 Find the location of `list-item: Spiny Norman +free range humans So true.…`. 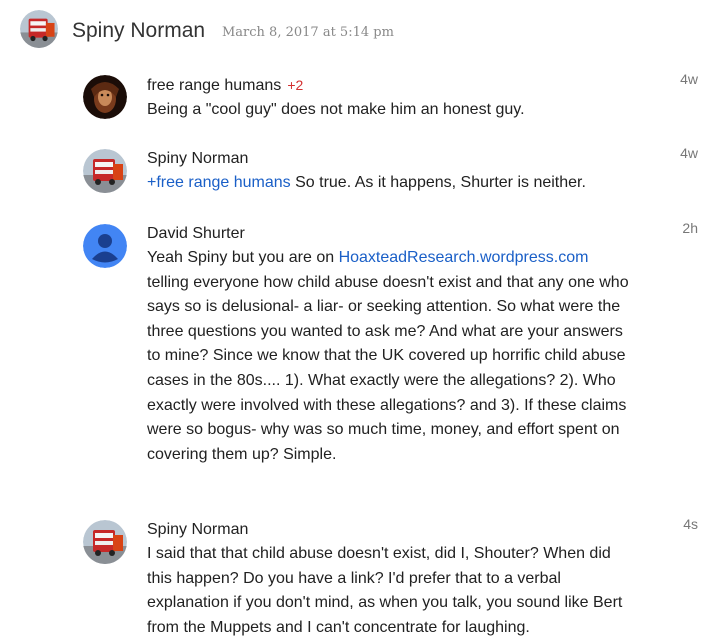

list-item: Spiny Norman +free range humans So true.… is located at coordinates (390, 171).